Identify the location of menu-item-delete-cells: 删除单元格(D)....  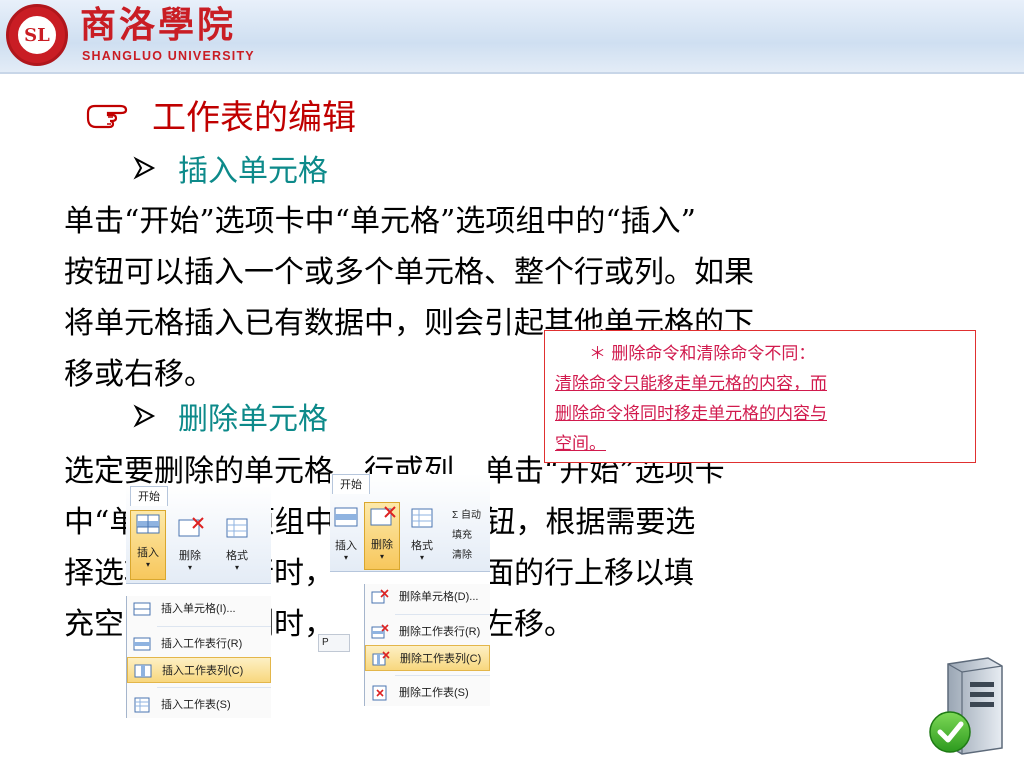
(427, 597).